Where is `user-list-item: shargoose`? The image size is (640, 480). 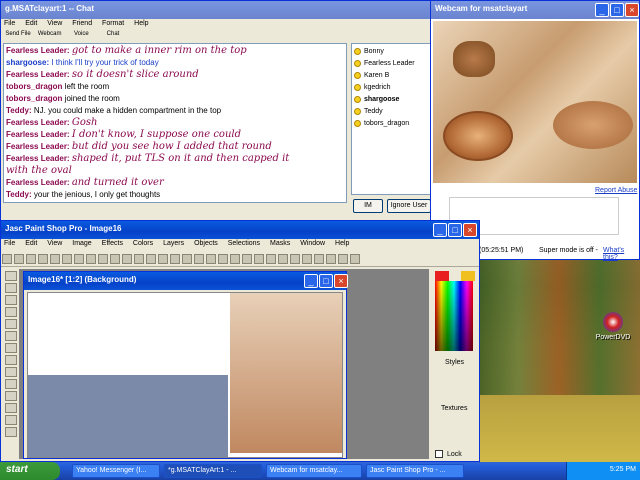 user-list-item: shargoose is located at coordinates (391, 100).